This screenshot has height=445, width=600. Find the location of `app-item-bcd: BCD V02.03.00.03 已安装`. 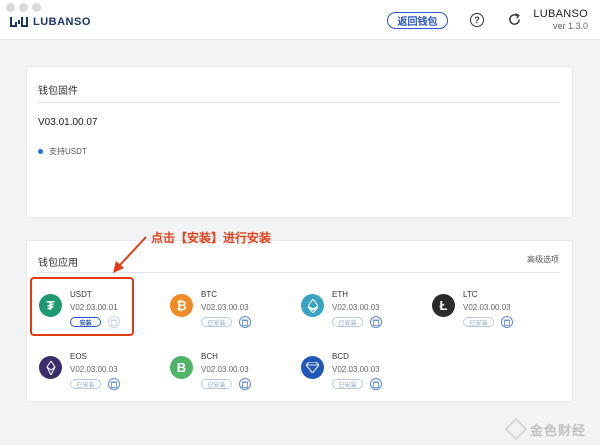

app-item-bcd: BCD V02.03.00.03 已安装 is located at coordinates (361, 374).